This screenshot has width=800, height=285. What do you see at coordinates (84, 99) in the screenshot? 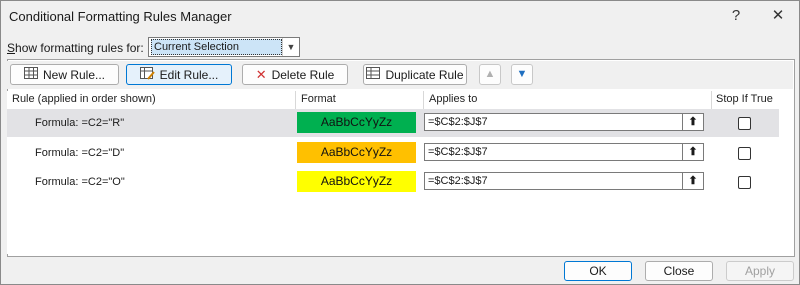
I see `header-rule: Rule (applied in order shown)` at bounding box center [84, 99].